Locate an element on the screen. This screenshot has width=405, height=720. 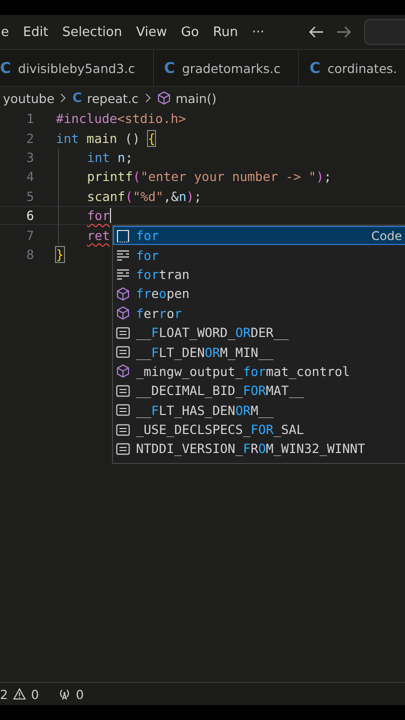
suggestion-item: freopen is located at coordinates (259, 294).